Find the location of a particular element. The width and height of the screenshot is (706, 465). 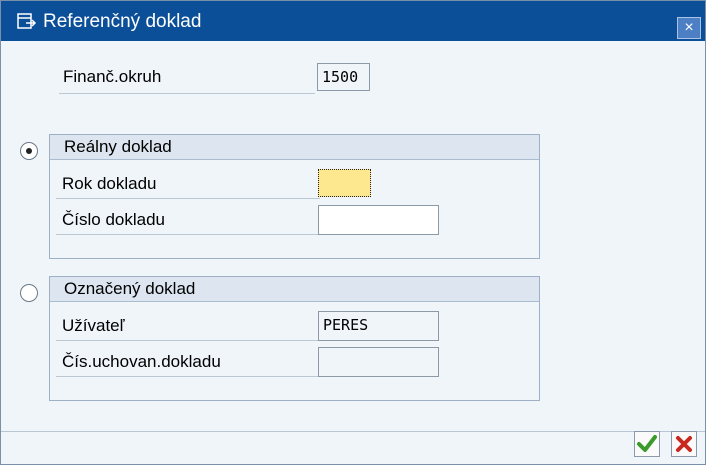

company-code-label: Finanč.okruh is located at coordinates (112, 76).